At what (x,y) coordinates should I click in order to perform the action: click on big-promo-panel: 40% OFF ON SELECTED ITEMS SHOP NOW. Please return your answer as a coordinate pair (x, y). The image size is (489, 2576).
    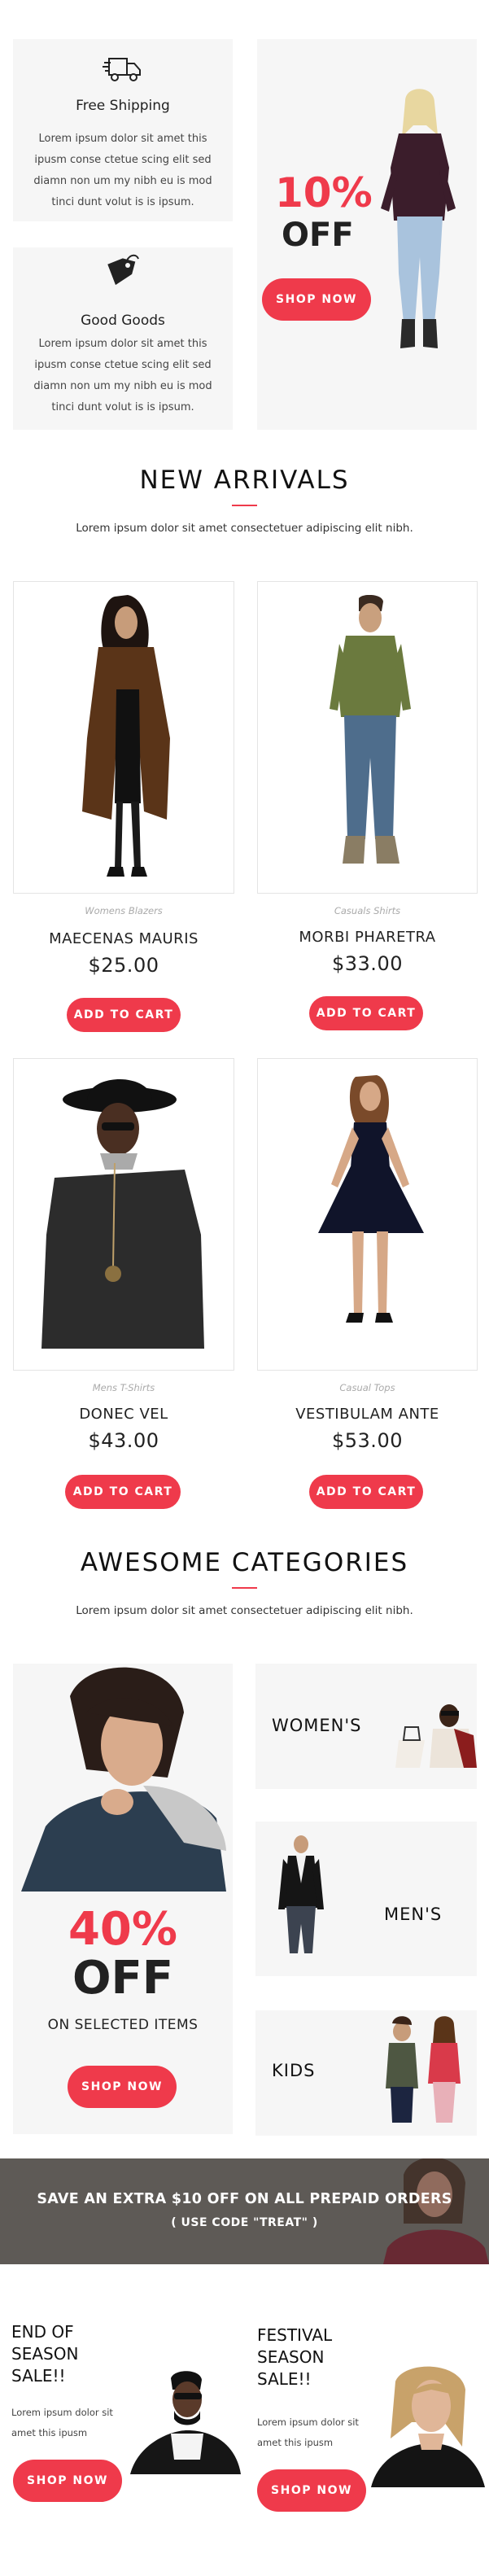
    Looking at the image, I should click on (123, 1899).